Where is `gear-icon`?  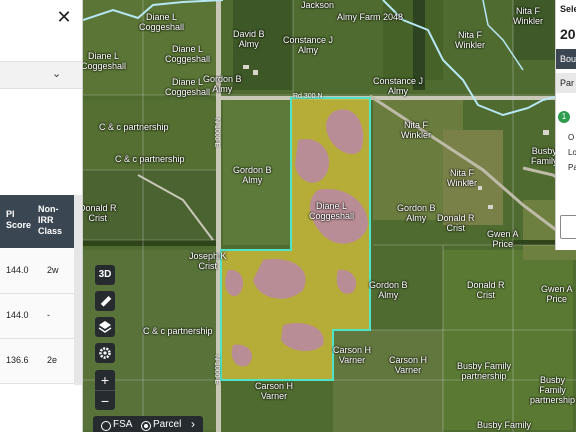 gear-icon is located at coordinates (105, 353).